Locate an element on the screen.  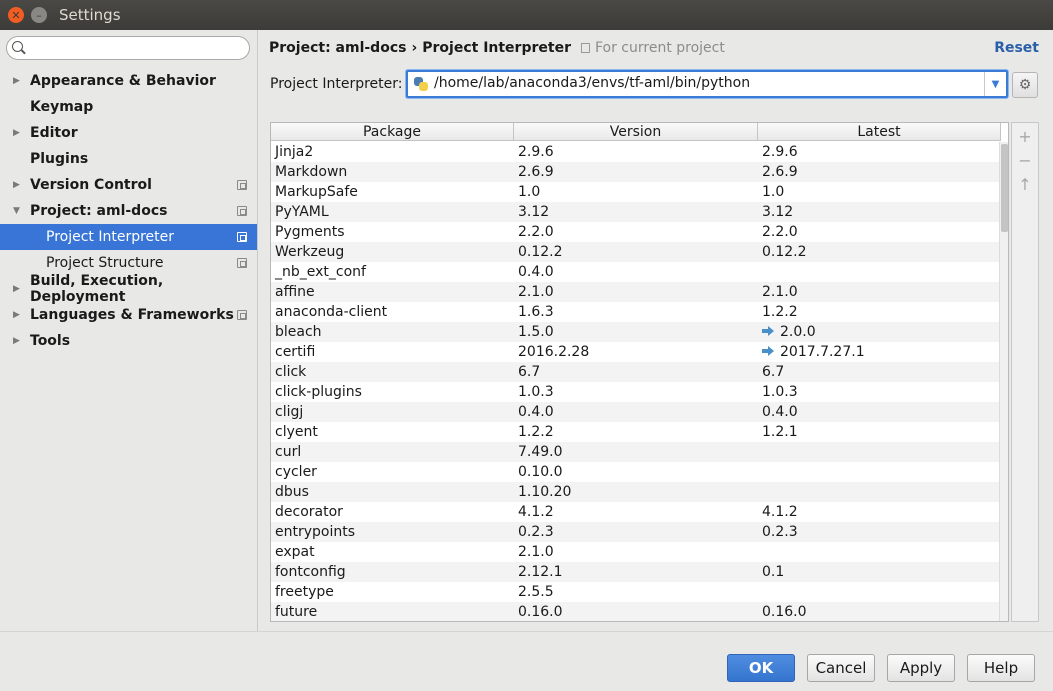
table-row: certifi 2016.2.28 2017.7.27.1 is located at coordinates (636, 352).